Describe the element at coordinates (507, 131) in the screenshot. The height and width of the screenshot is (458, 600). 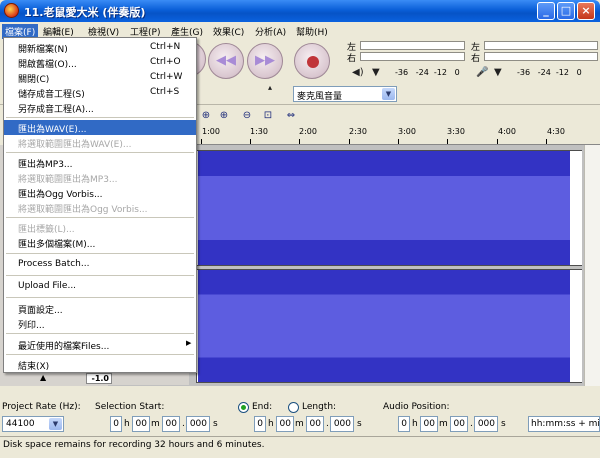
I see `ruler-label: 4:00` at that location.